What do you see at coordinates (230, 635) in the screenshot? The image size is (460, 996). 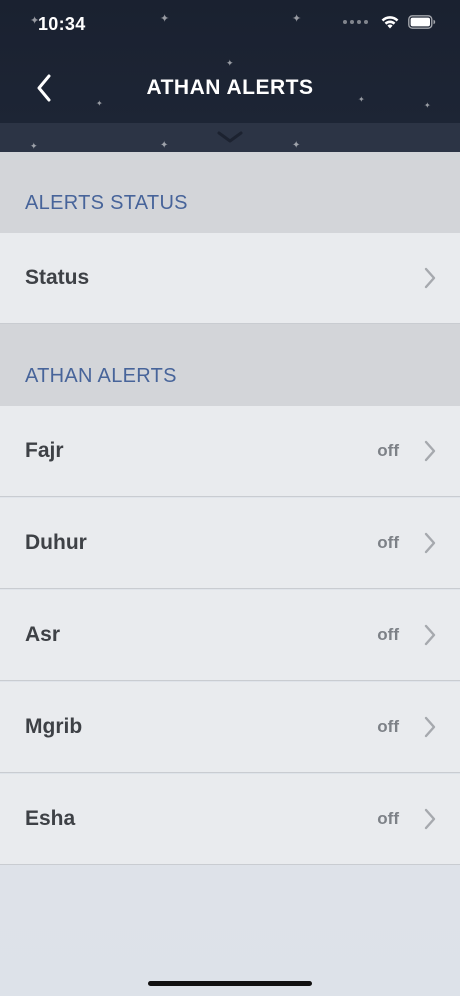 I see `list-item-asr: Asr off` at bounding box center [230, 635].